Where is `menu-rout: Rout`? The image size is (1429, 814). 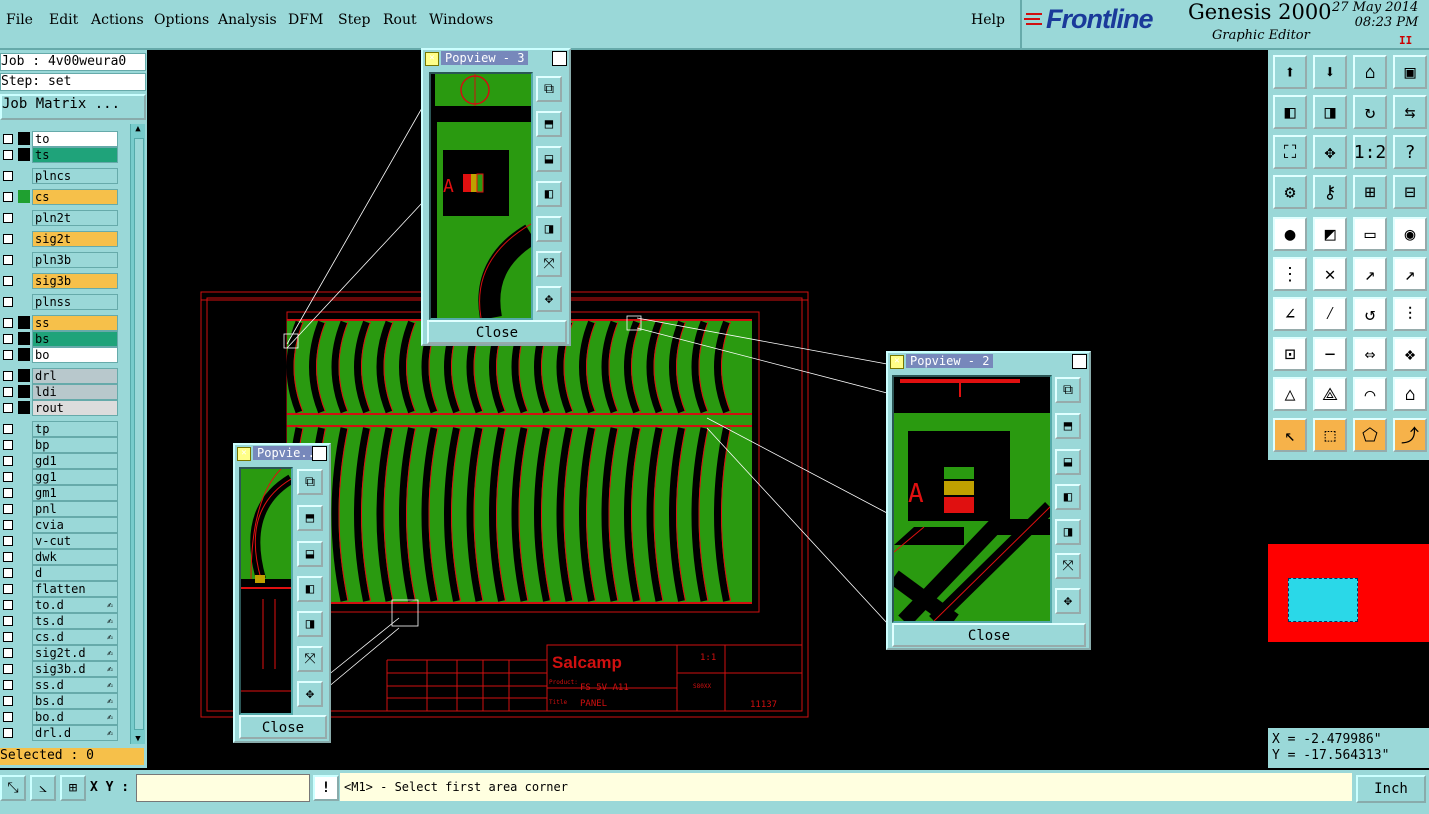
menu-rout: Rout is located at coordinates (400, 20).